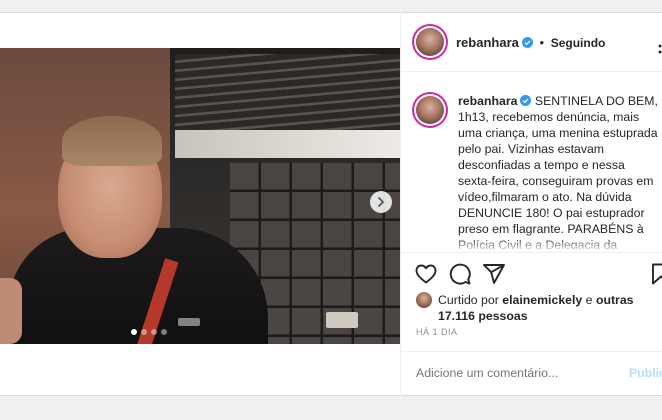 The image size is (662, 420). Describe the element at coordinates (424, 300) in the screenshot. I see `liker-avatar` at that location.